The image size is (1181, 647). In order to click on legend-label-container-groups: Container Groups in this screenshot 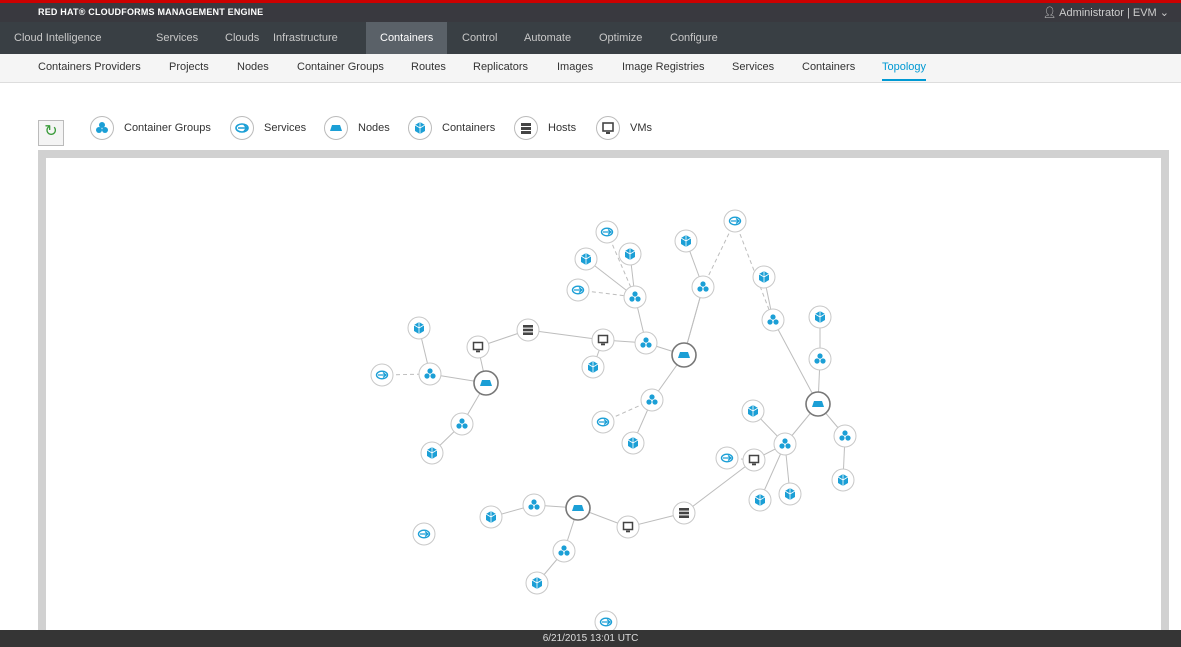, I will do `click(167, 128)`.